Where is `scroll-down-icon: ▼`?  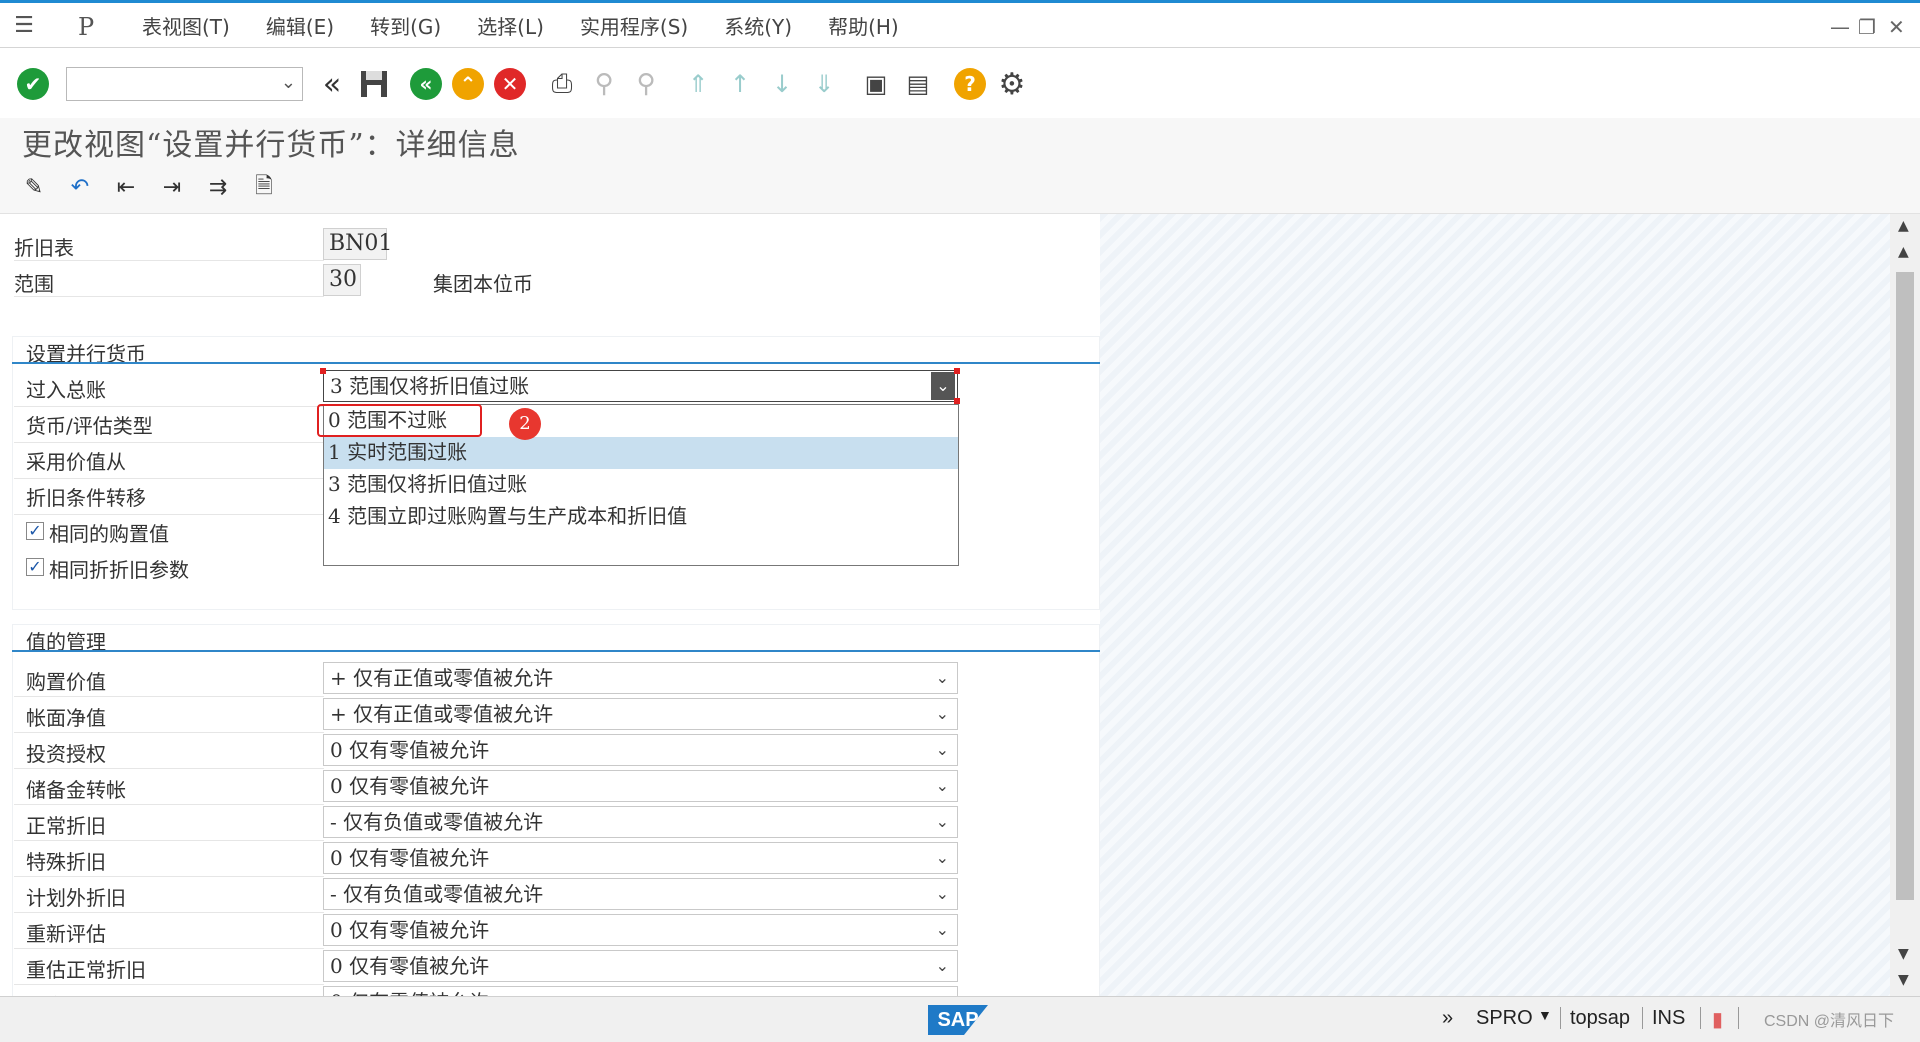
scroll-down-icon: ▼ is located at coordinates (1903, 980).